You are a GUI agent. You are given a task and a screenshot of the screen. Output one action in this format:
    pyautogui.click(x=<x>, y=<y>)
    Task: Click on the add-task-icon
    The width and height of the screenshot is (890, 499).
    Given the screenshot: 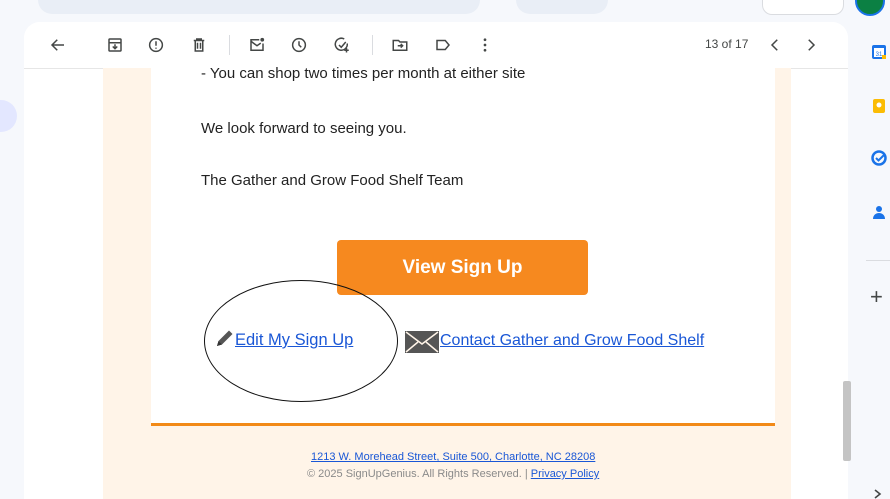 What is the action you would take?
    pyautogui.click(x=342, y=45)
    